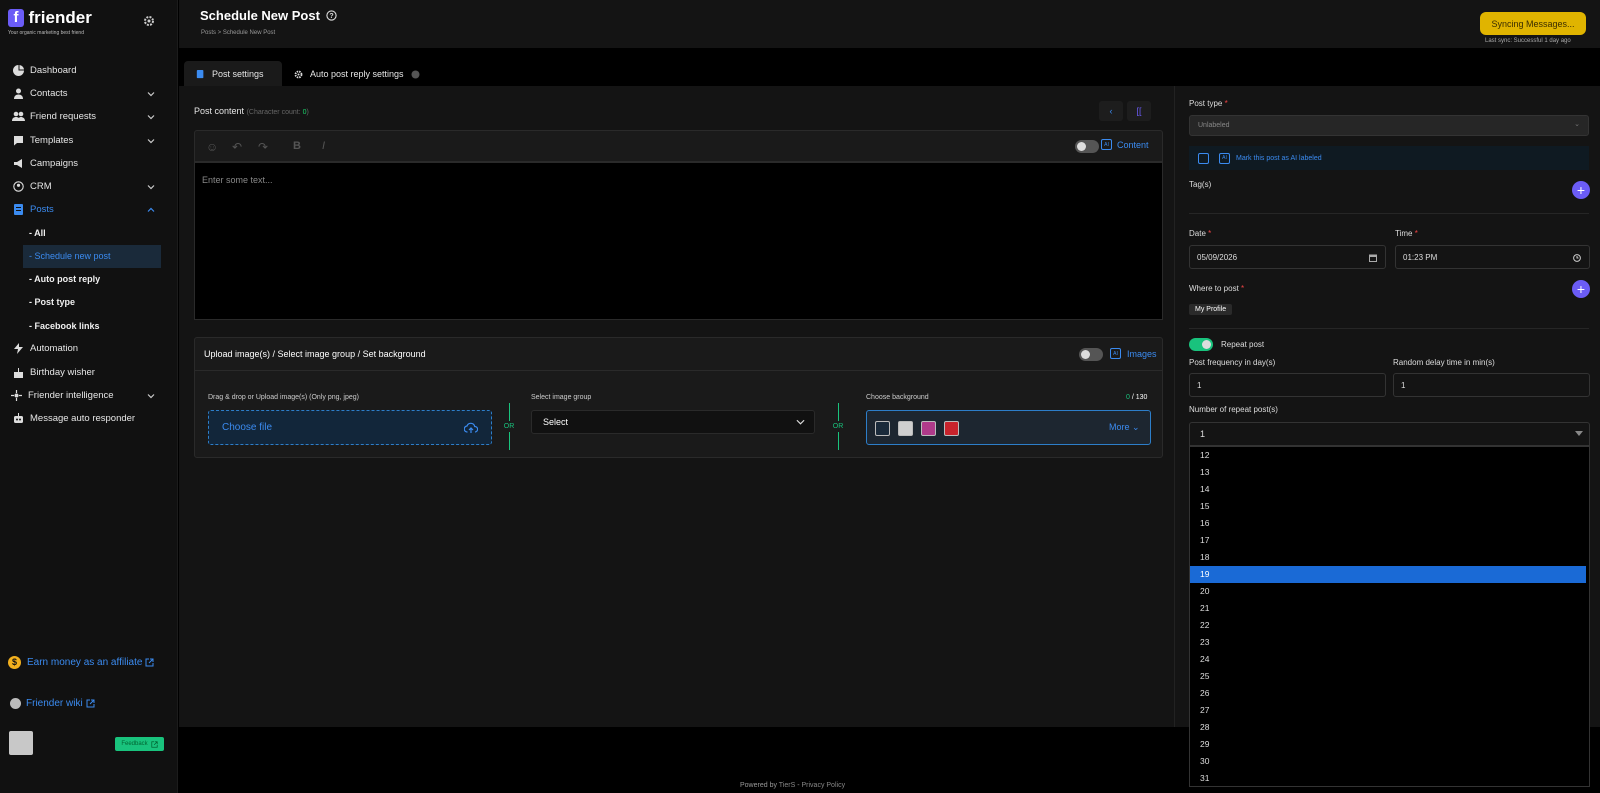 The height and width of the screenshot is (793, 1600). Describe the element at coordinates (1139, 111) in the screenshot. I see `split-view-button: [[` at that location.